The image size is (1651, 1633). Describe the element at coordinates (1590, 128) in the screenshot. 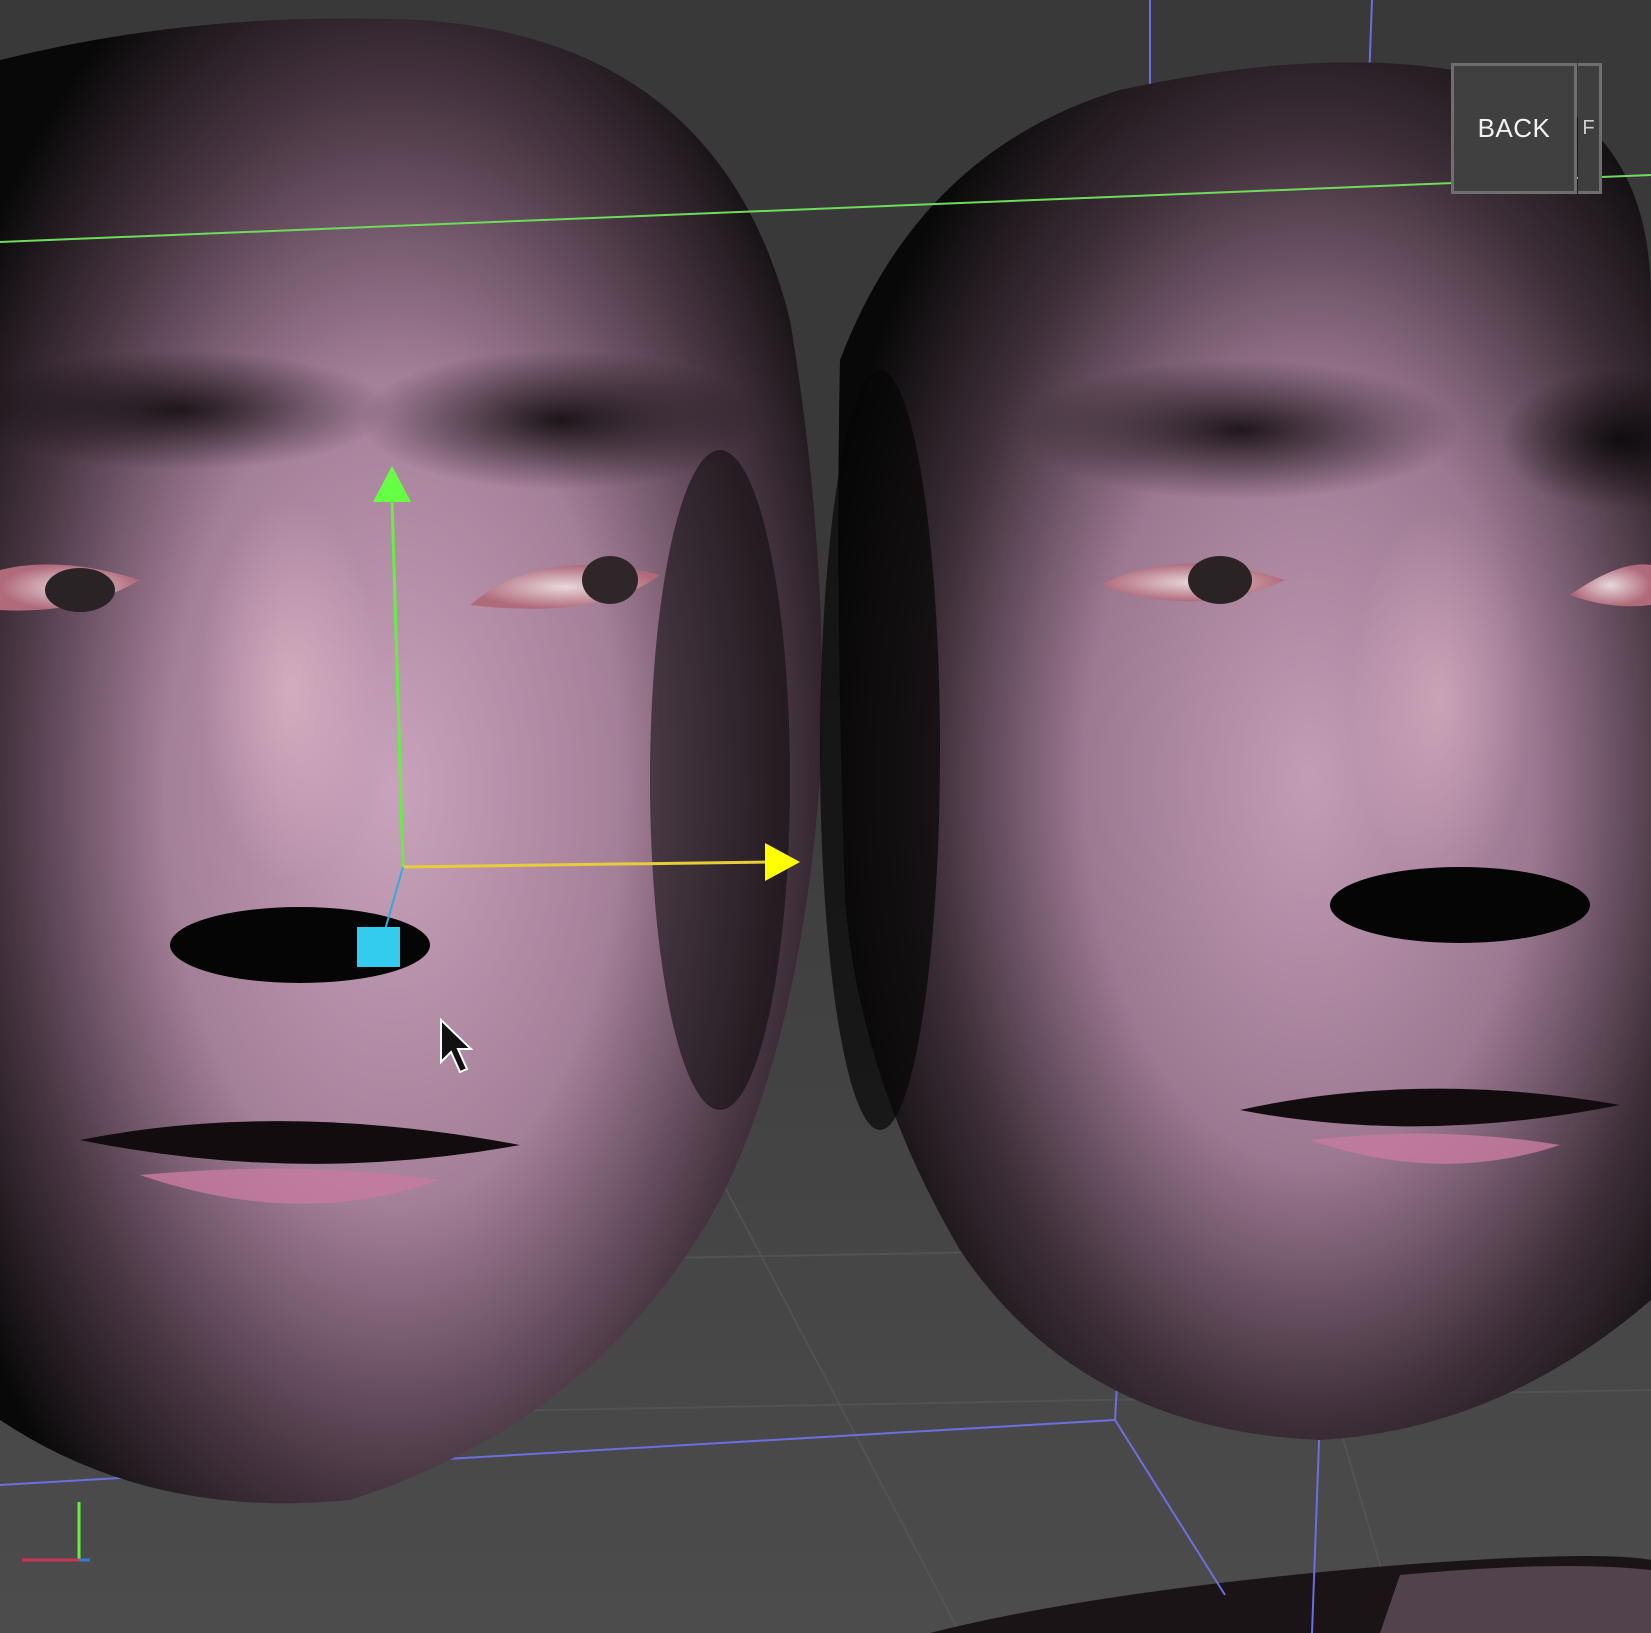

I see `next-tab-button: F` at that location.